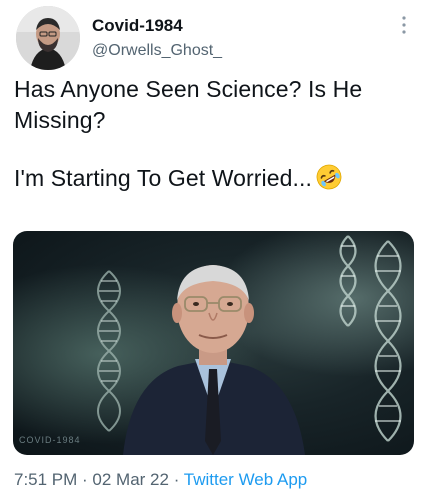  Describe the element at coordinates (50, 440) in the screenshot. I see `image-watermark: COVID-1984` at that location.